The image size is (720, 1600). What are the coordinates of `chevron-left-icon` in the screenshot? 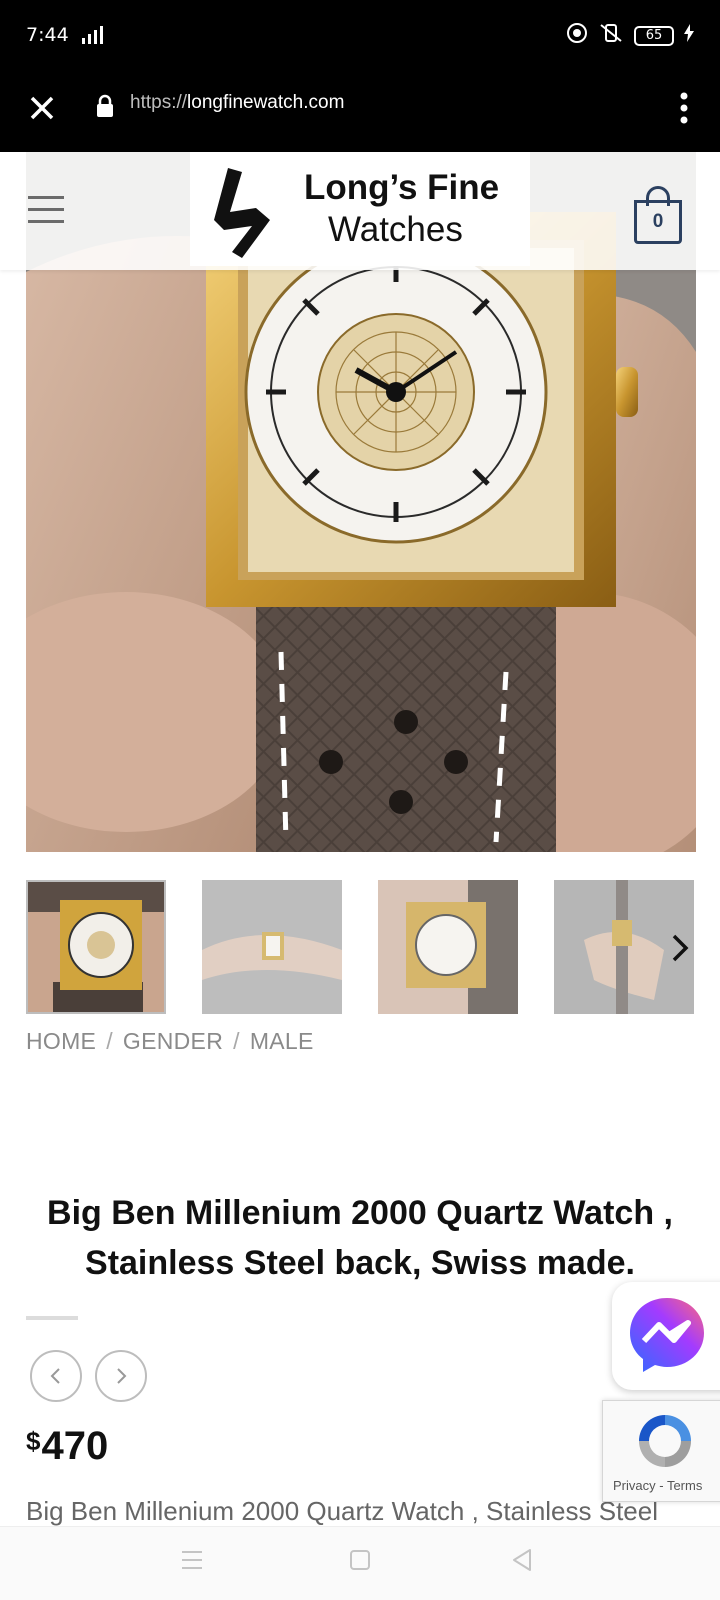 It's located at (55, 1376).